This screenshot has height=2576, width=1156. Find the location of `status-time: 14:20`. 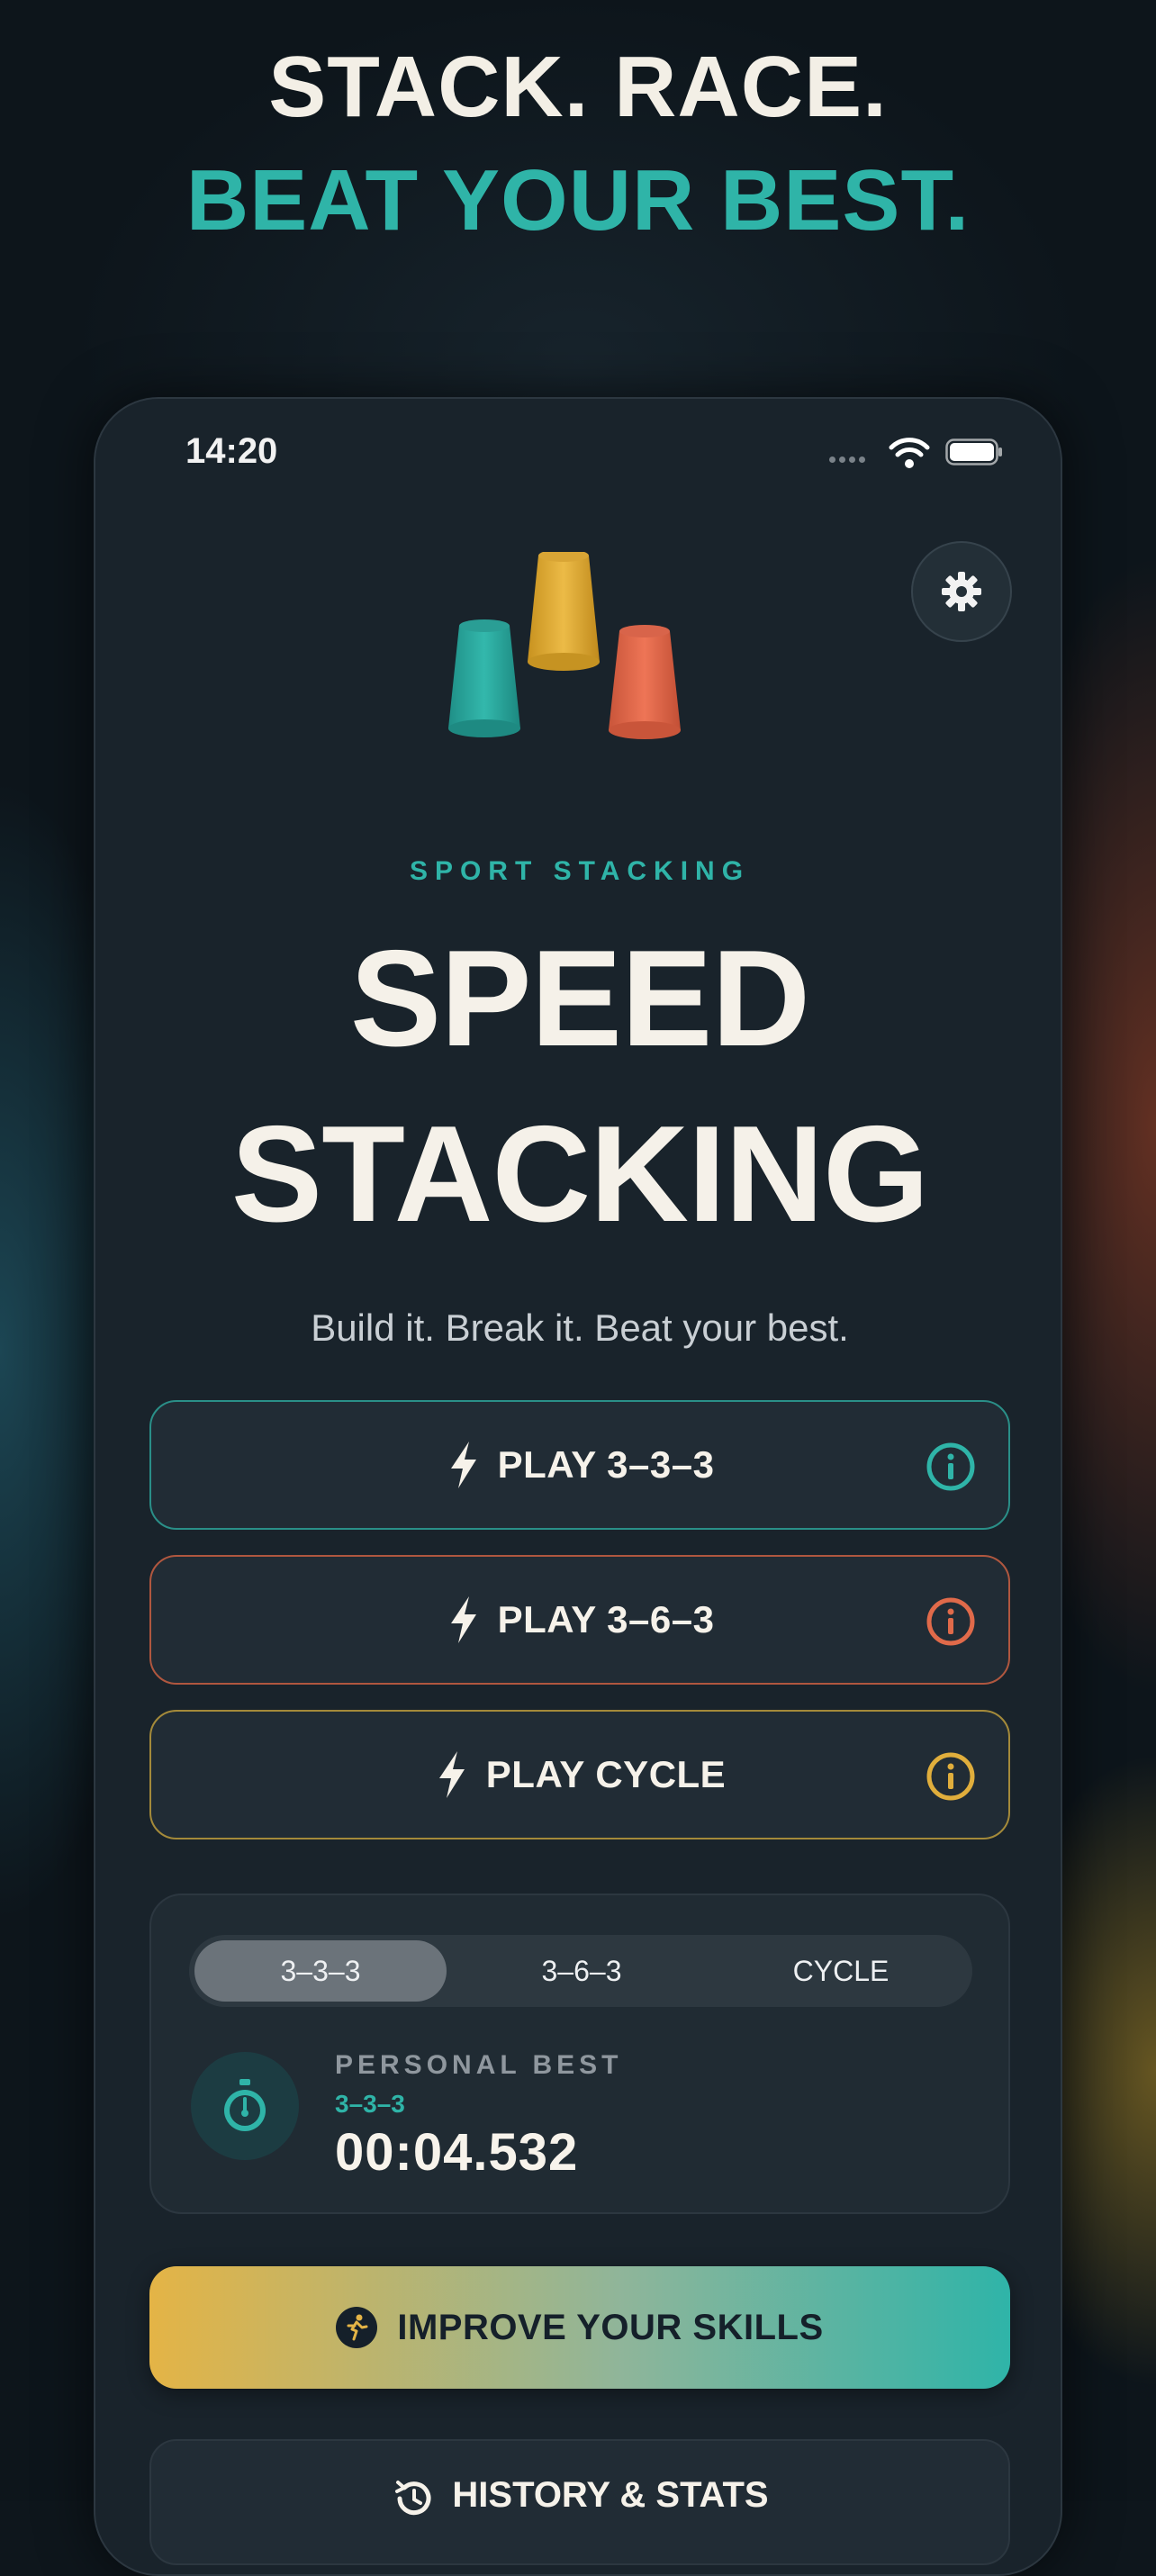

status-time: 14:20 is located at coordinates (231, 451).